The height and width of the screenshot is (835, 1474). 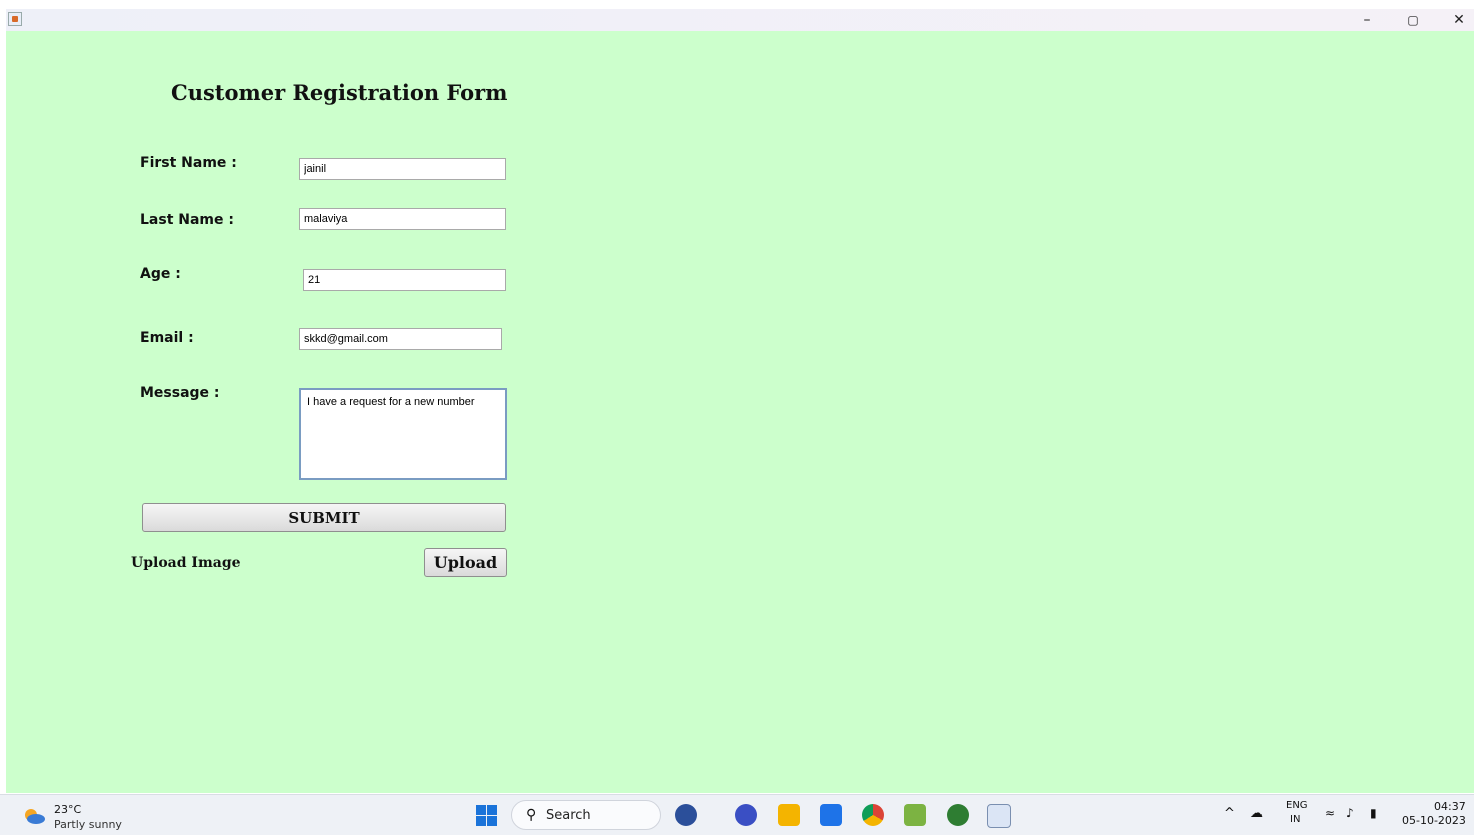 I want to click on maximize-button: ▢, so click(x=1413, y=20).